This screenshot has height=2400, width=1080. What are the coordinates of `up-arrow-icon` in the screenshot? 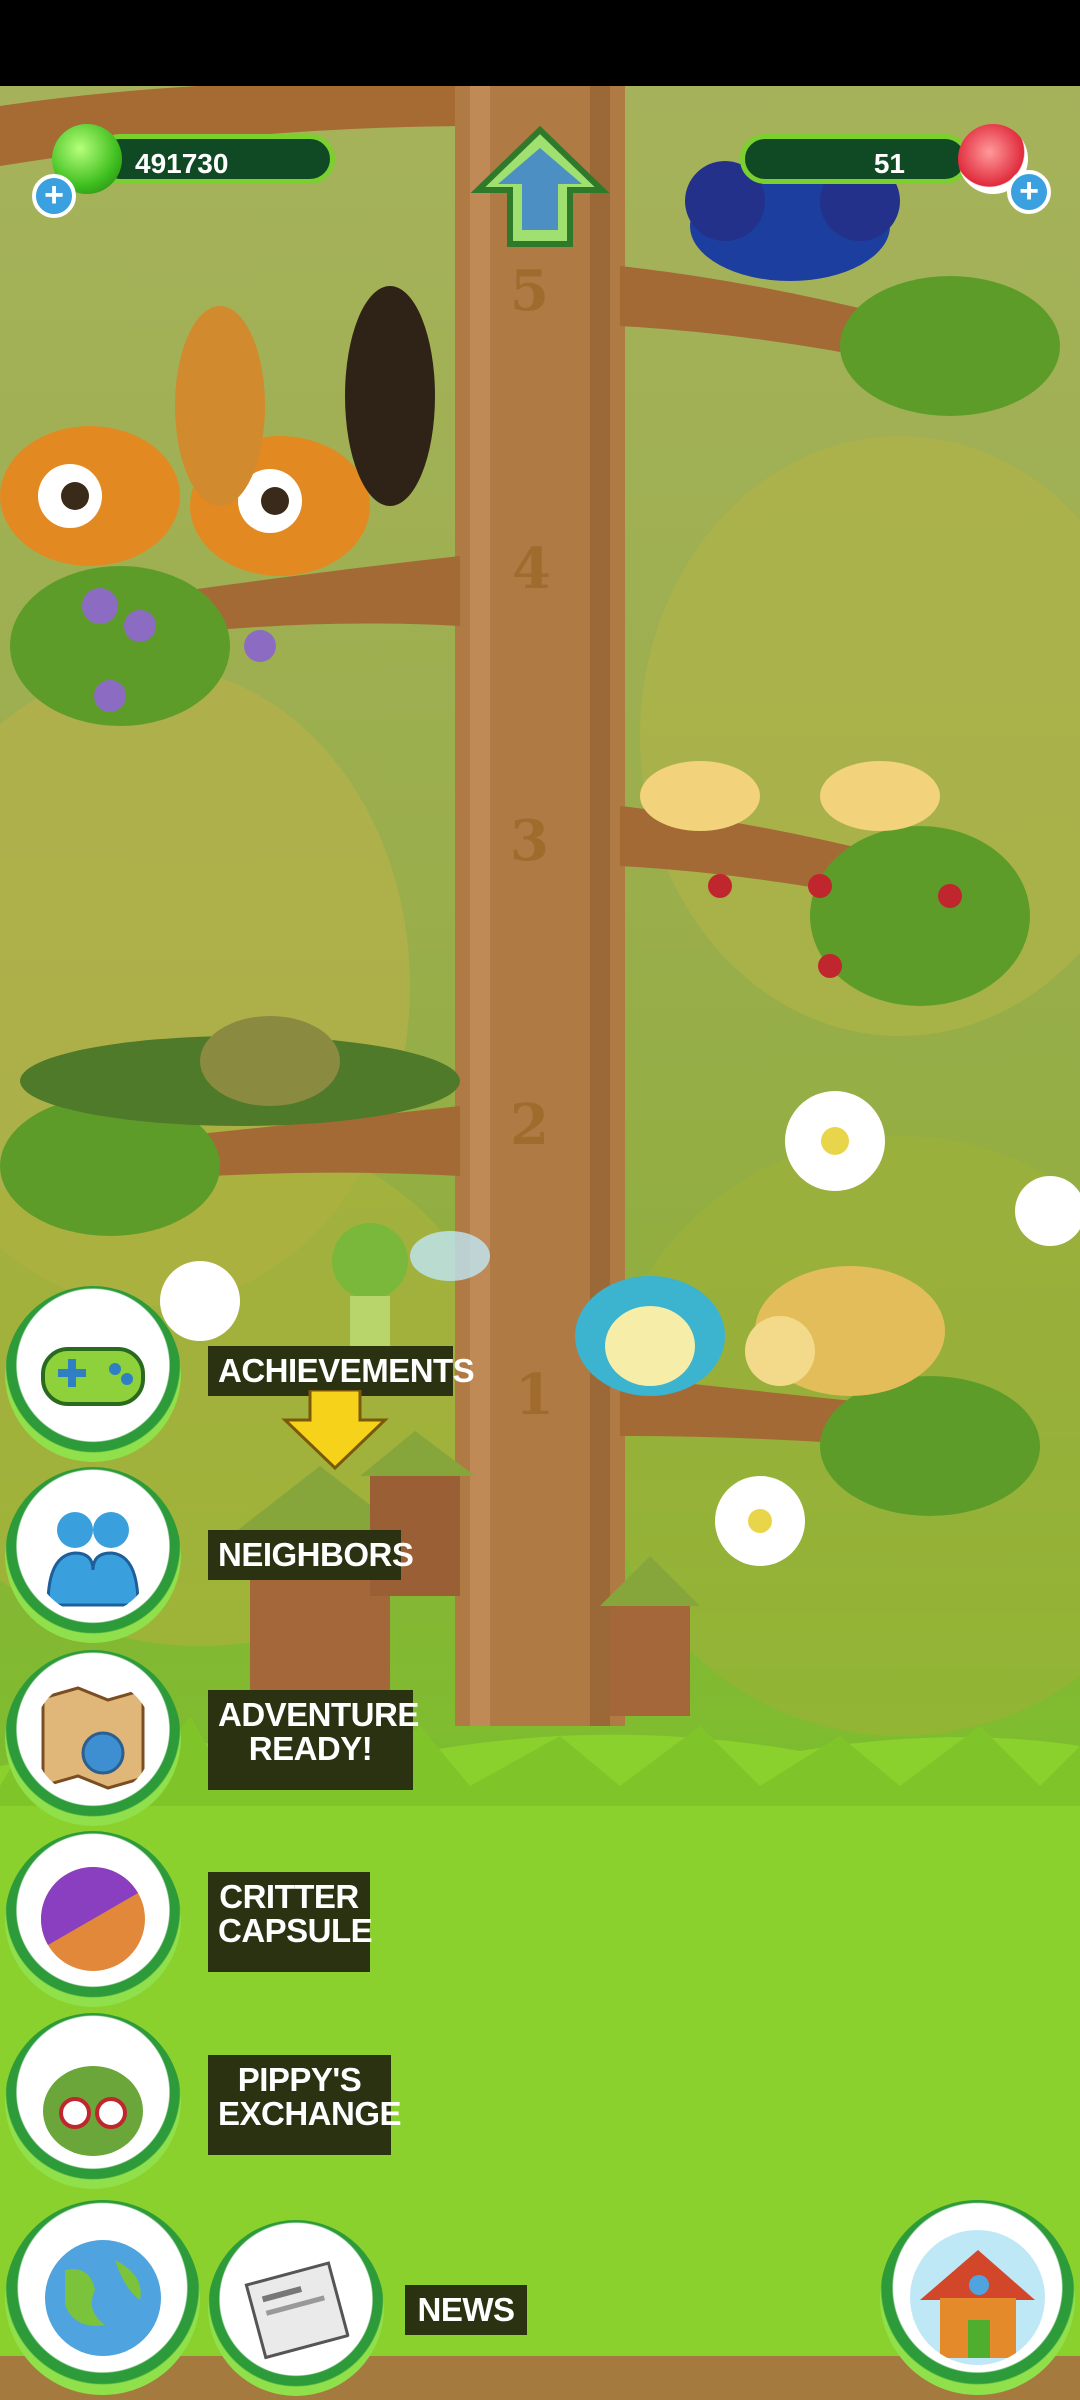 It's located at (540, 187).